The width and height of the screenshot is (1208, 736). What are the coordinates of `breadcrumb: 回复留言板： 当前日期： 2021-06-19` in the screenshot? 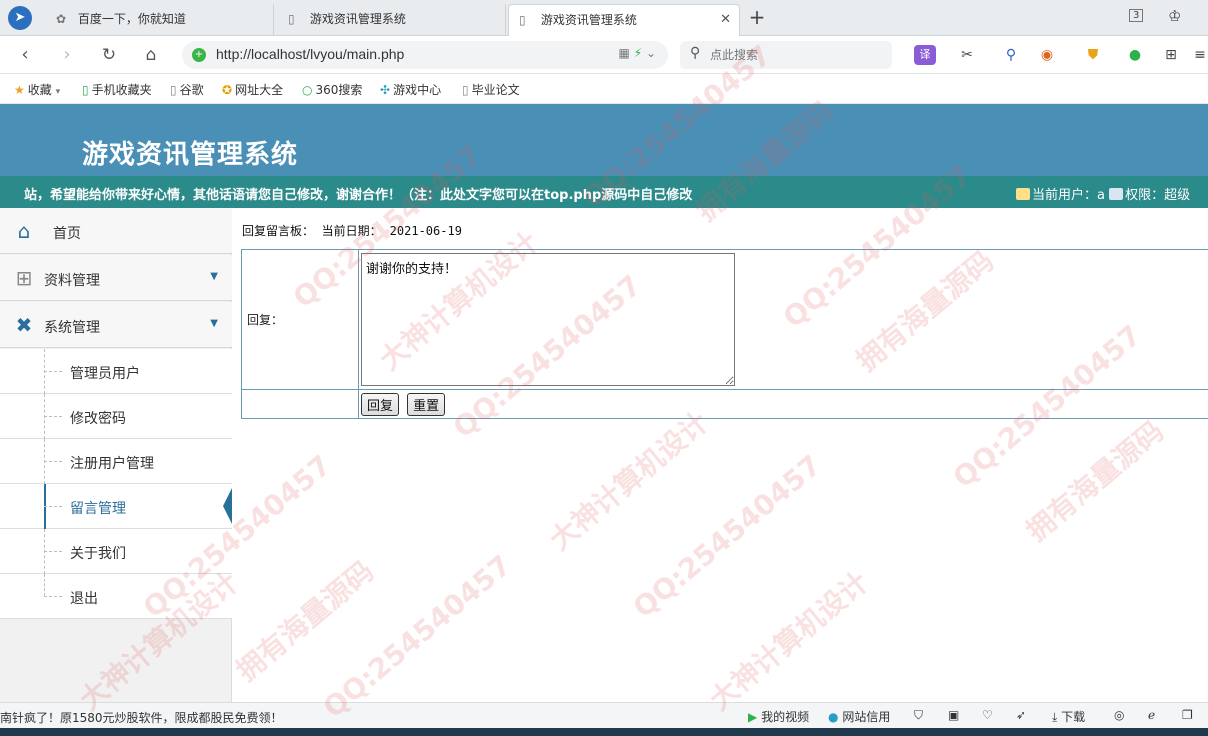 It's located at (352, 230).